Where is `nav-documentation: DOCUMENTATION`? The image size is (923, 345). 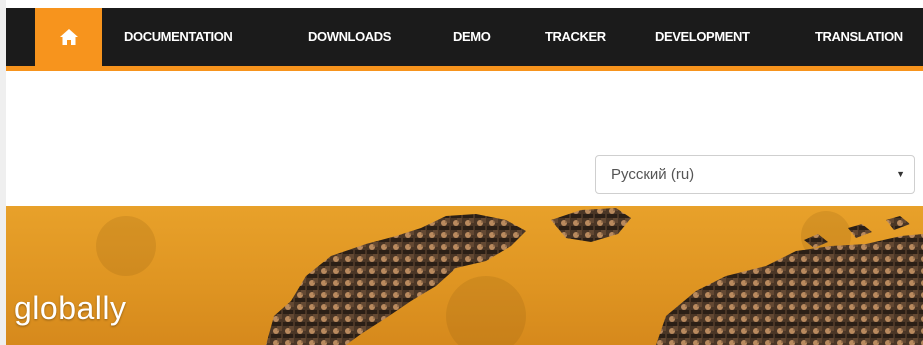
nav-documentation: DOCUMENTATION is located at coordinates (178, 37).